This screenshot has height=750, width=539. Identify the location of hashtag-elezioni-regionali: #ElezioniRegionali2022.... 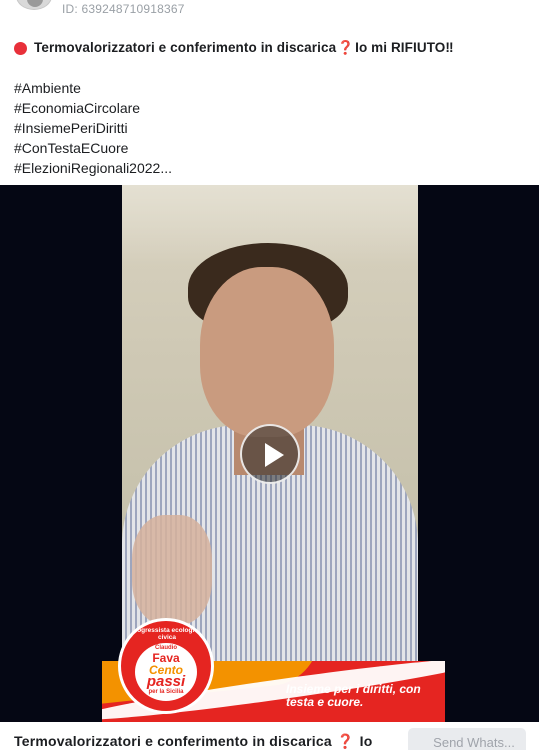
(271, 168).